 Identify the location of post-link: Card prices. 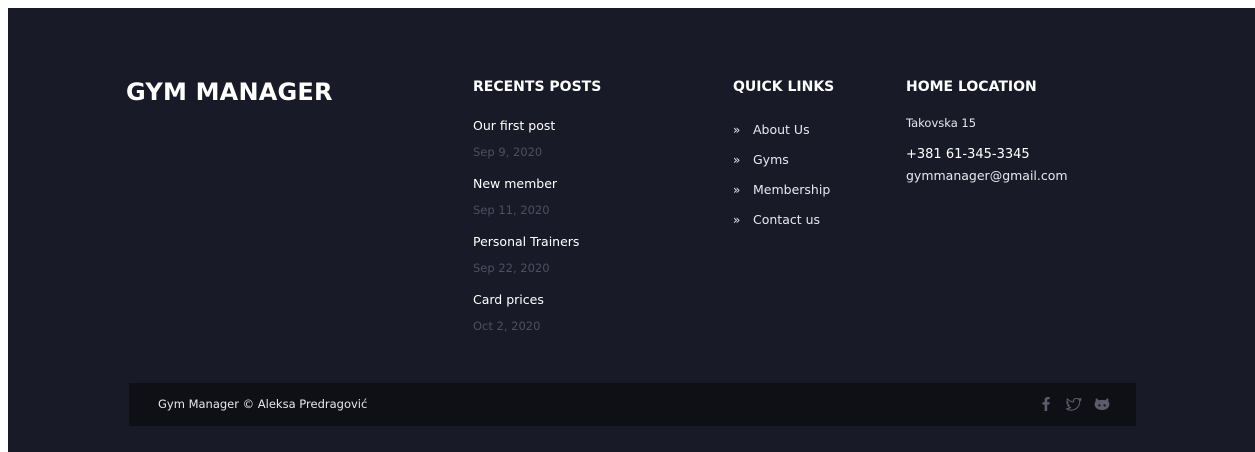
(526, 299).